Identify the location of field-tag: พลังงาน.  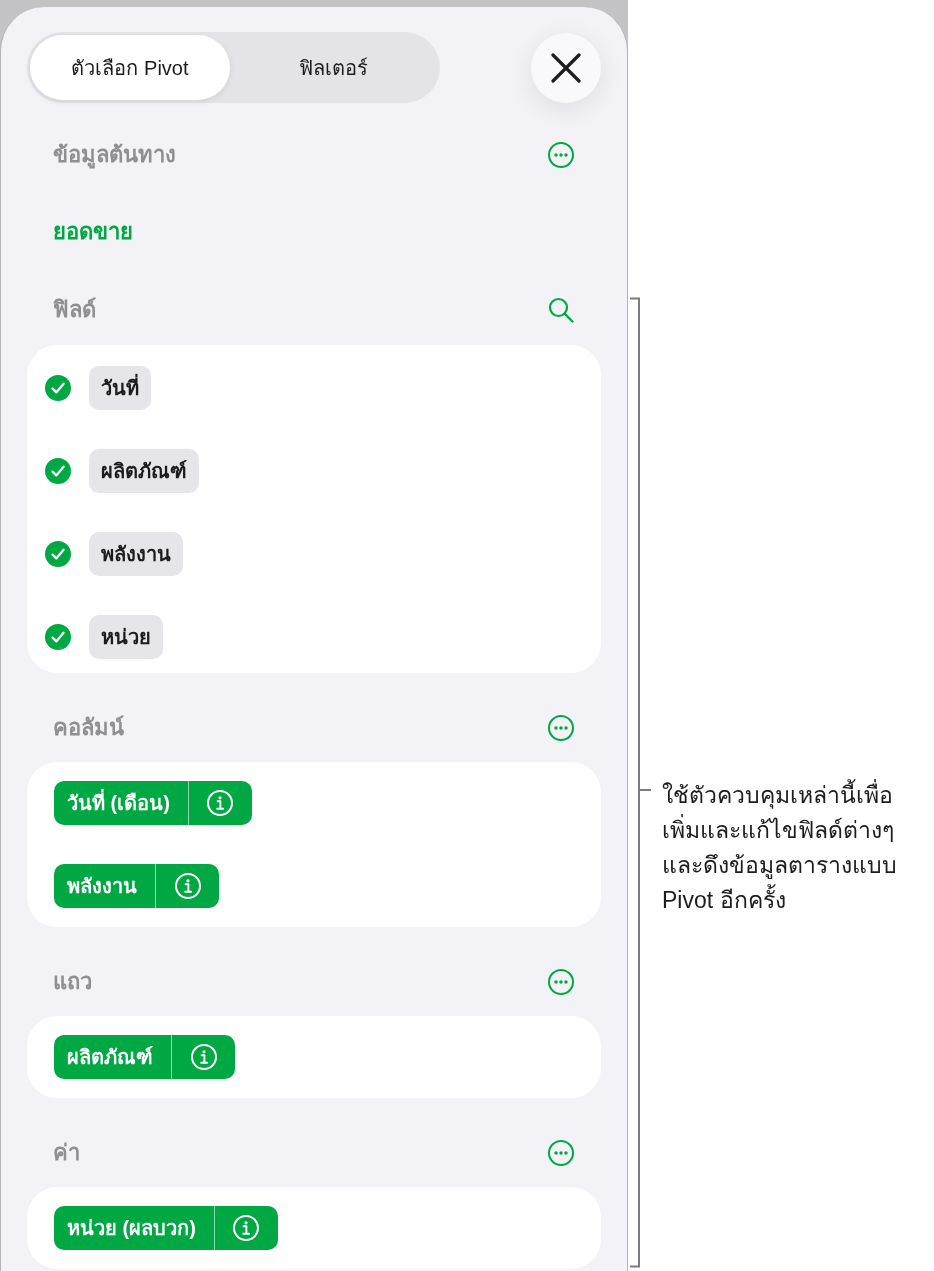
(136, 554).